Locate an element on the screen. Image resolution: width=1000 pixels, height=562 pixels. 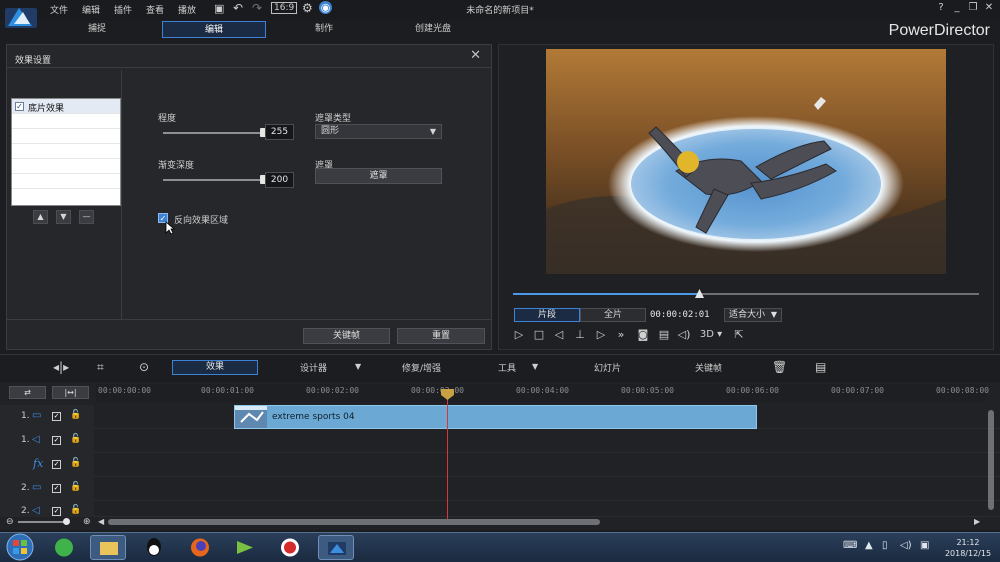
volume-icon: ◁) is located at coordinates (684, 335).